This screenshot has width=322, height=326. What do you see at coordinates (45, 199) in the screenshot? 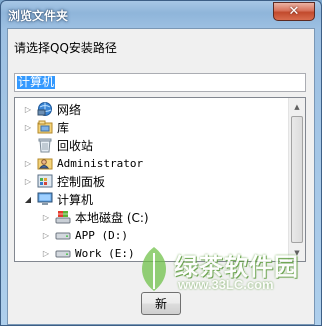
I see `computer-icon` at bounding box center [45, 199].